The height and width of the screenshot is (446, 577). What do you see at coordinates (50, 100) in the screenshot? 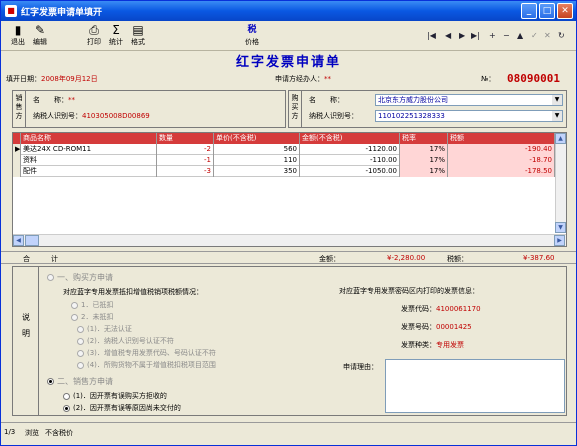
I see `seller-name-label: 名 称：` at bounding box center [50, 100].